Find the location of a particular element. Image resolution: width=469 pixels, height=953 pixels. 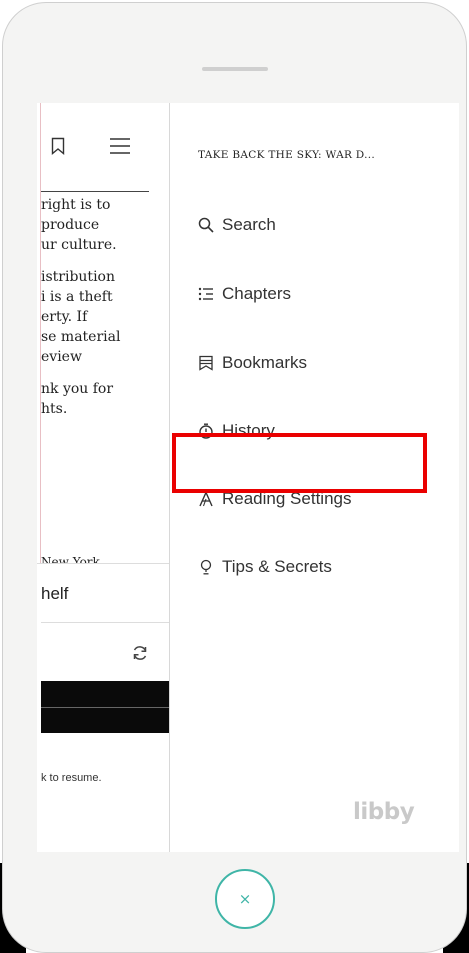

hamburger-menu-icon is located at coordinates (120, 146).